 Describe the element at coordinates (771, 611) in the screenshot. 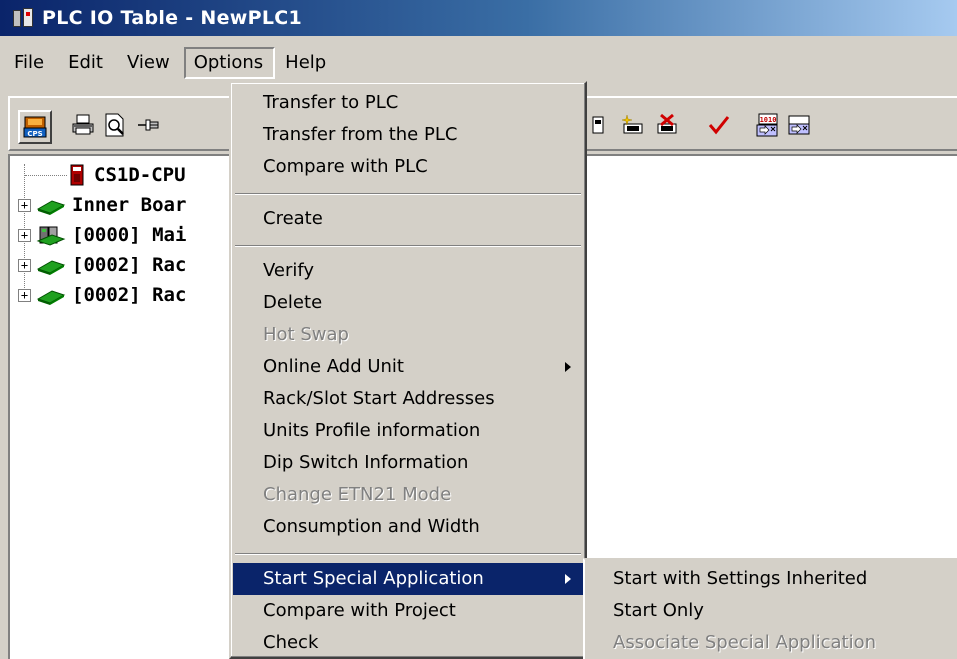

I see `submenu-item-start-only: Start Only` at that location.